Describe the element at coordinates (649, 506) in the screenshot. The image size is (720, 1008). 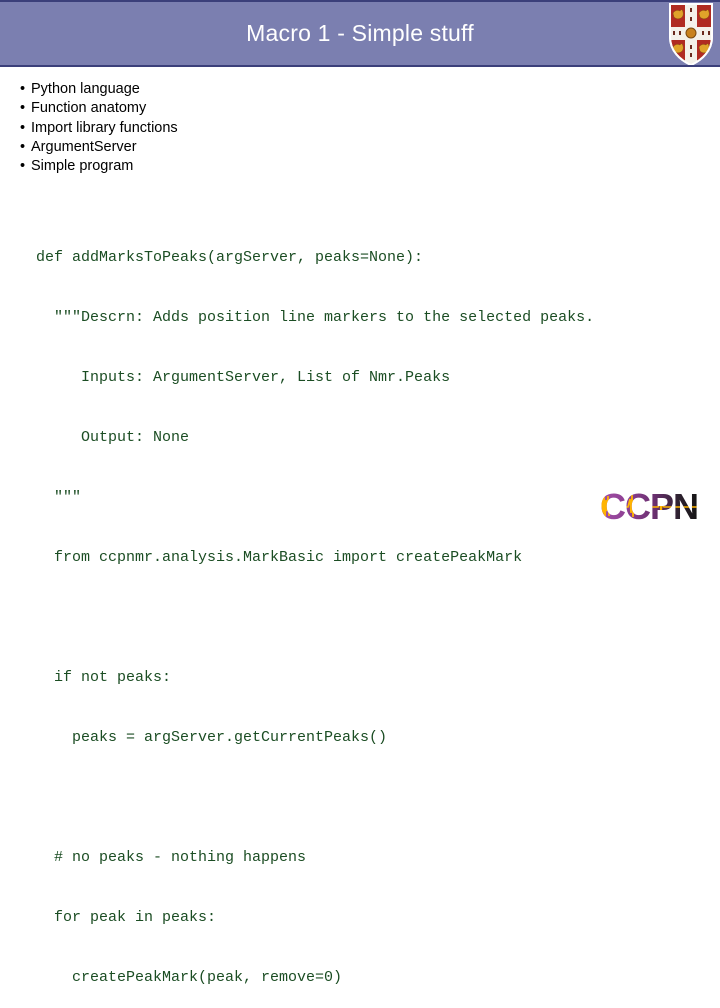
I see `ccpn-logo: CCPN CCPN` at that location.